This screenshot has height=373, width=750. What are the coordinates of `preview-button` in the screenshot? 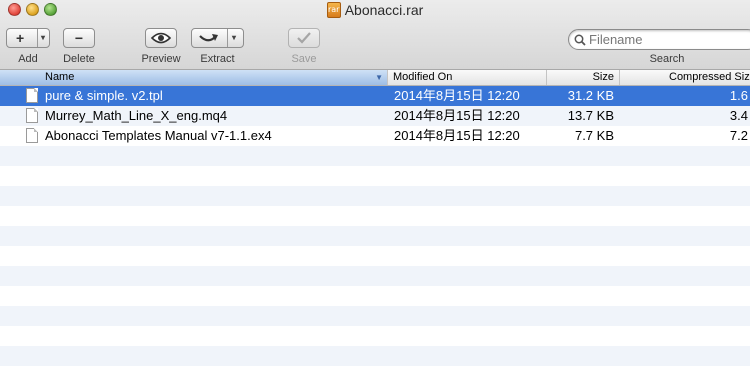 It's located at (161, 38).